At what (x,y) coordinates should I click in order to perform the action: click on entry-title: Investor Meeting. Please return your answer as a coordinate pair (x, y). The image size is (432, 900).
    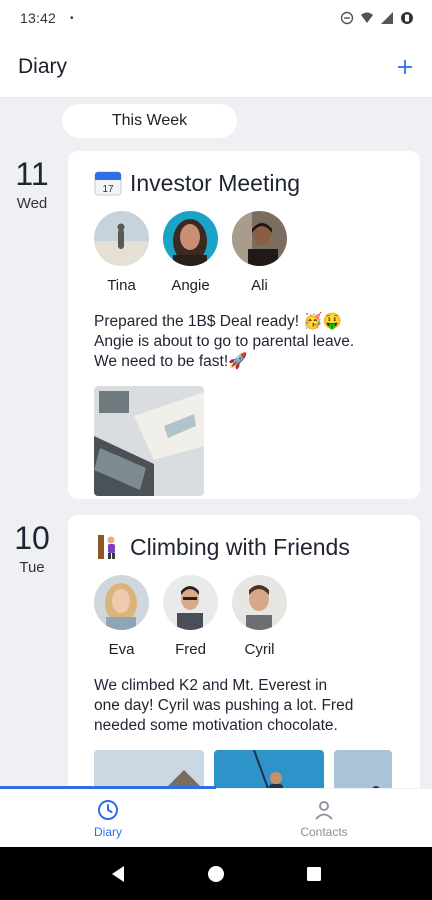
    Looking at the image, I should click on (215, 182).